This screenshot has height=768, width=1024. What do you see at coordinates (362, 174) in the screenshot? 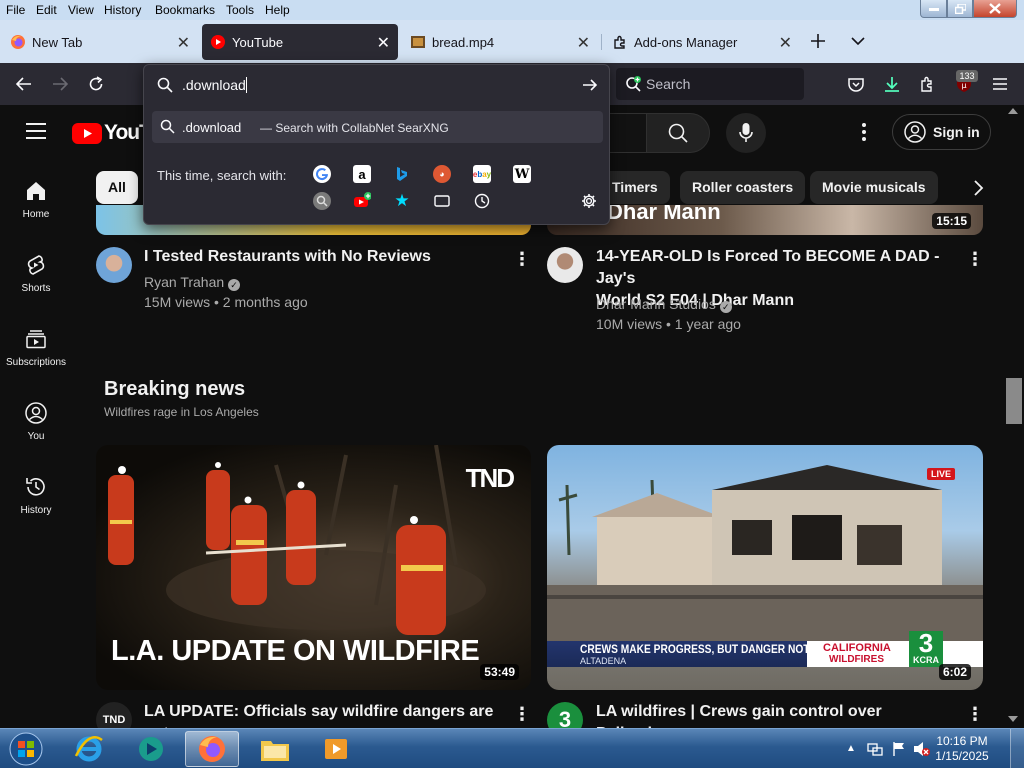
I see `amazon-icon: a` at bounding box center [362, 174].